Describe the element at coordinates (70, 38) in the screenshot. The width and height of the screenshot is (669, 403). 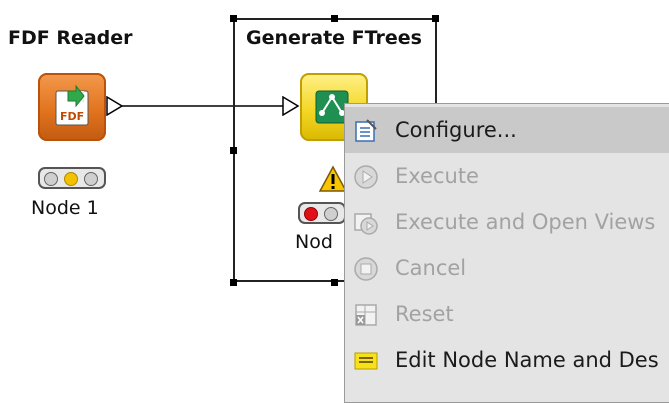
I see `node-1-title: FDF Reader` at that location.